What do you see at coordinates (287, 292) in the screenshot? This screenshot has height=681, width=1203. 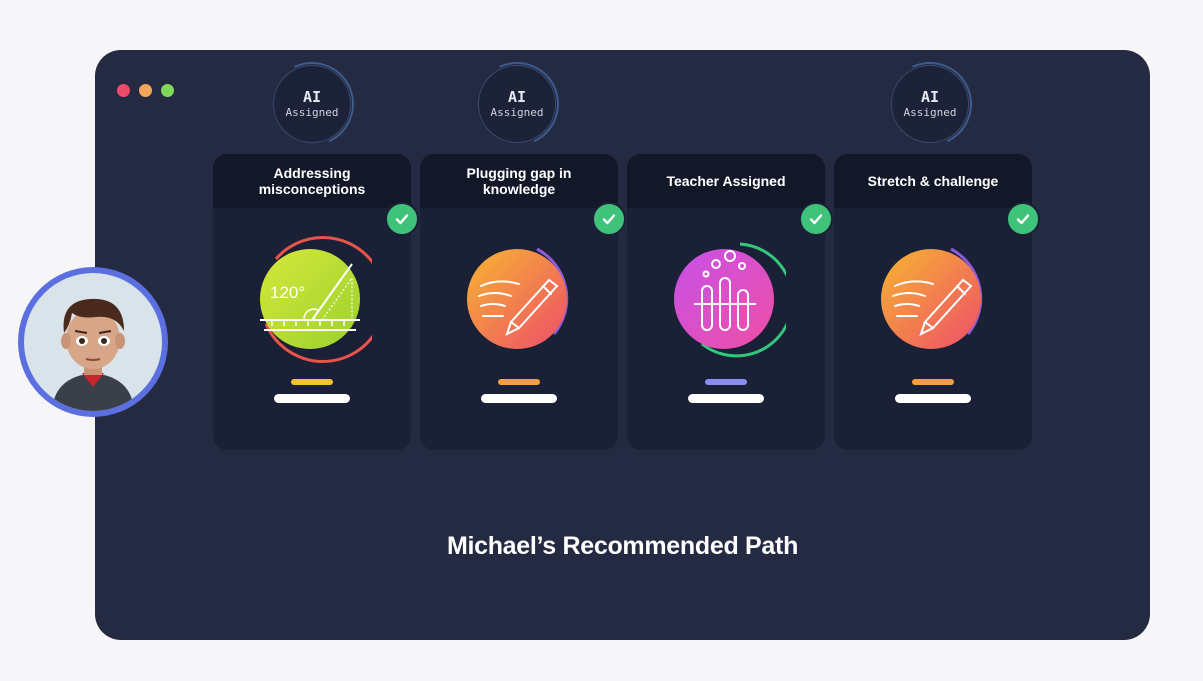 I see `angle-label: 120°` at bounding box center [287, 292].